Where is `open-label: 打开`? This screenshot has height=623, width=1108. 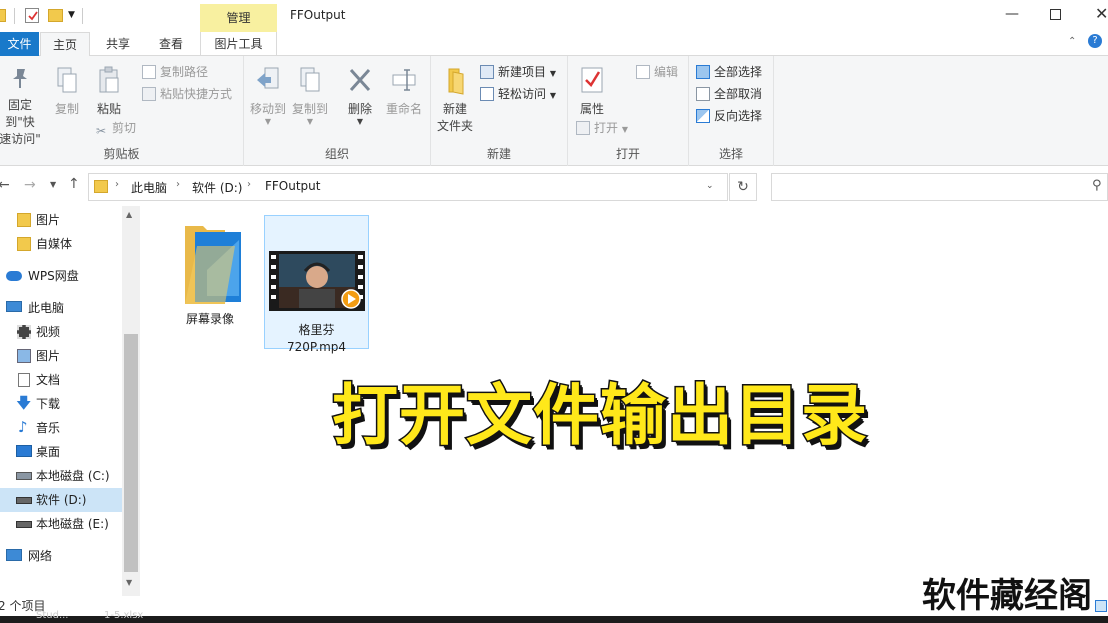
open-label: 打开 is located at coordinates (606, 128).